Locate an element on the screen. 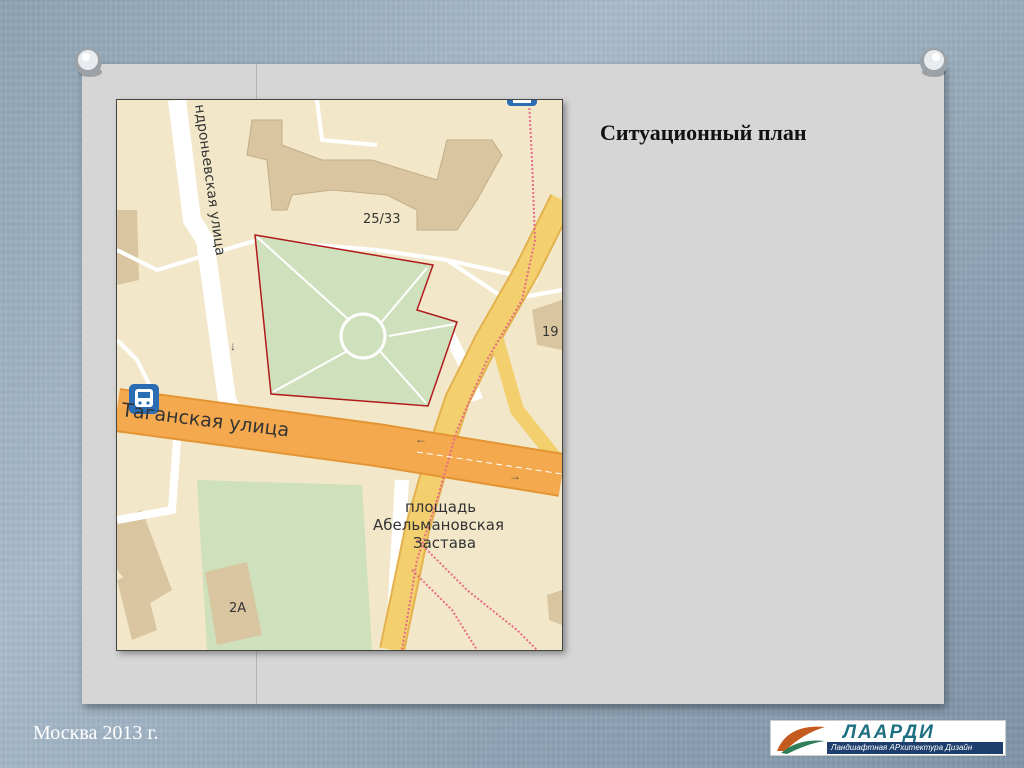 The width and height of the screenshot is (1024, 768). footer-caption: Москва 2013 г. is located at coordinates (96, 733).